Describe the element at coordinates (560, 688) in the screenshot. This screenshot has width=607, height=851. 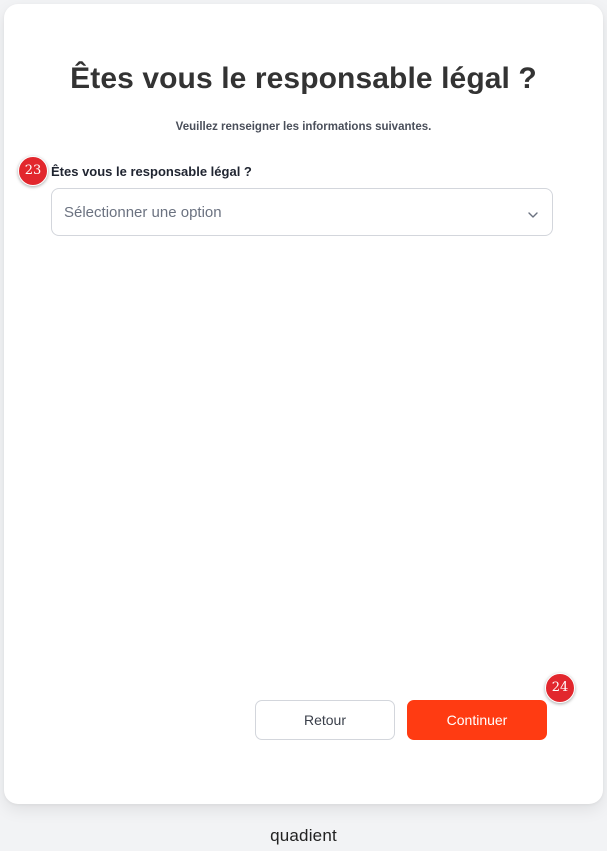
I see `annotation-badge-continue: 24` at that location.